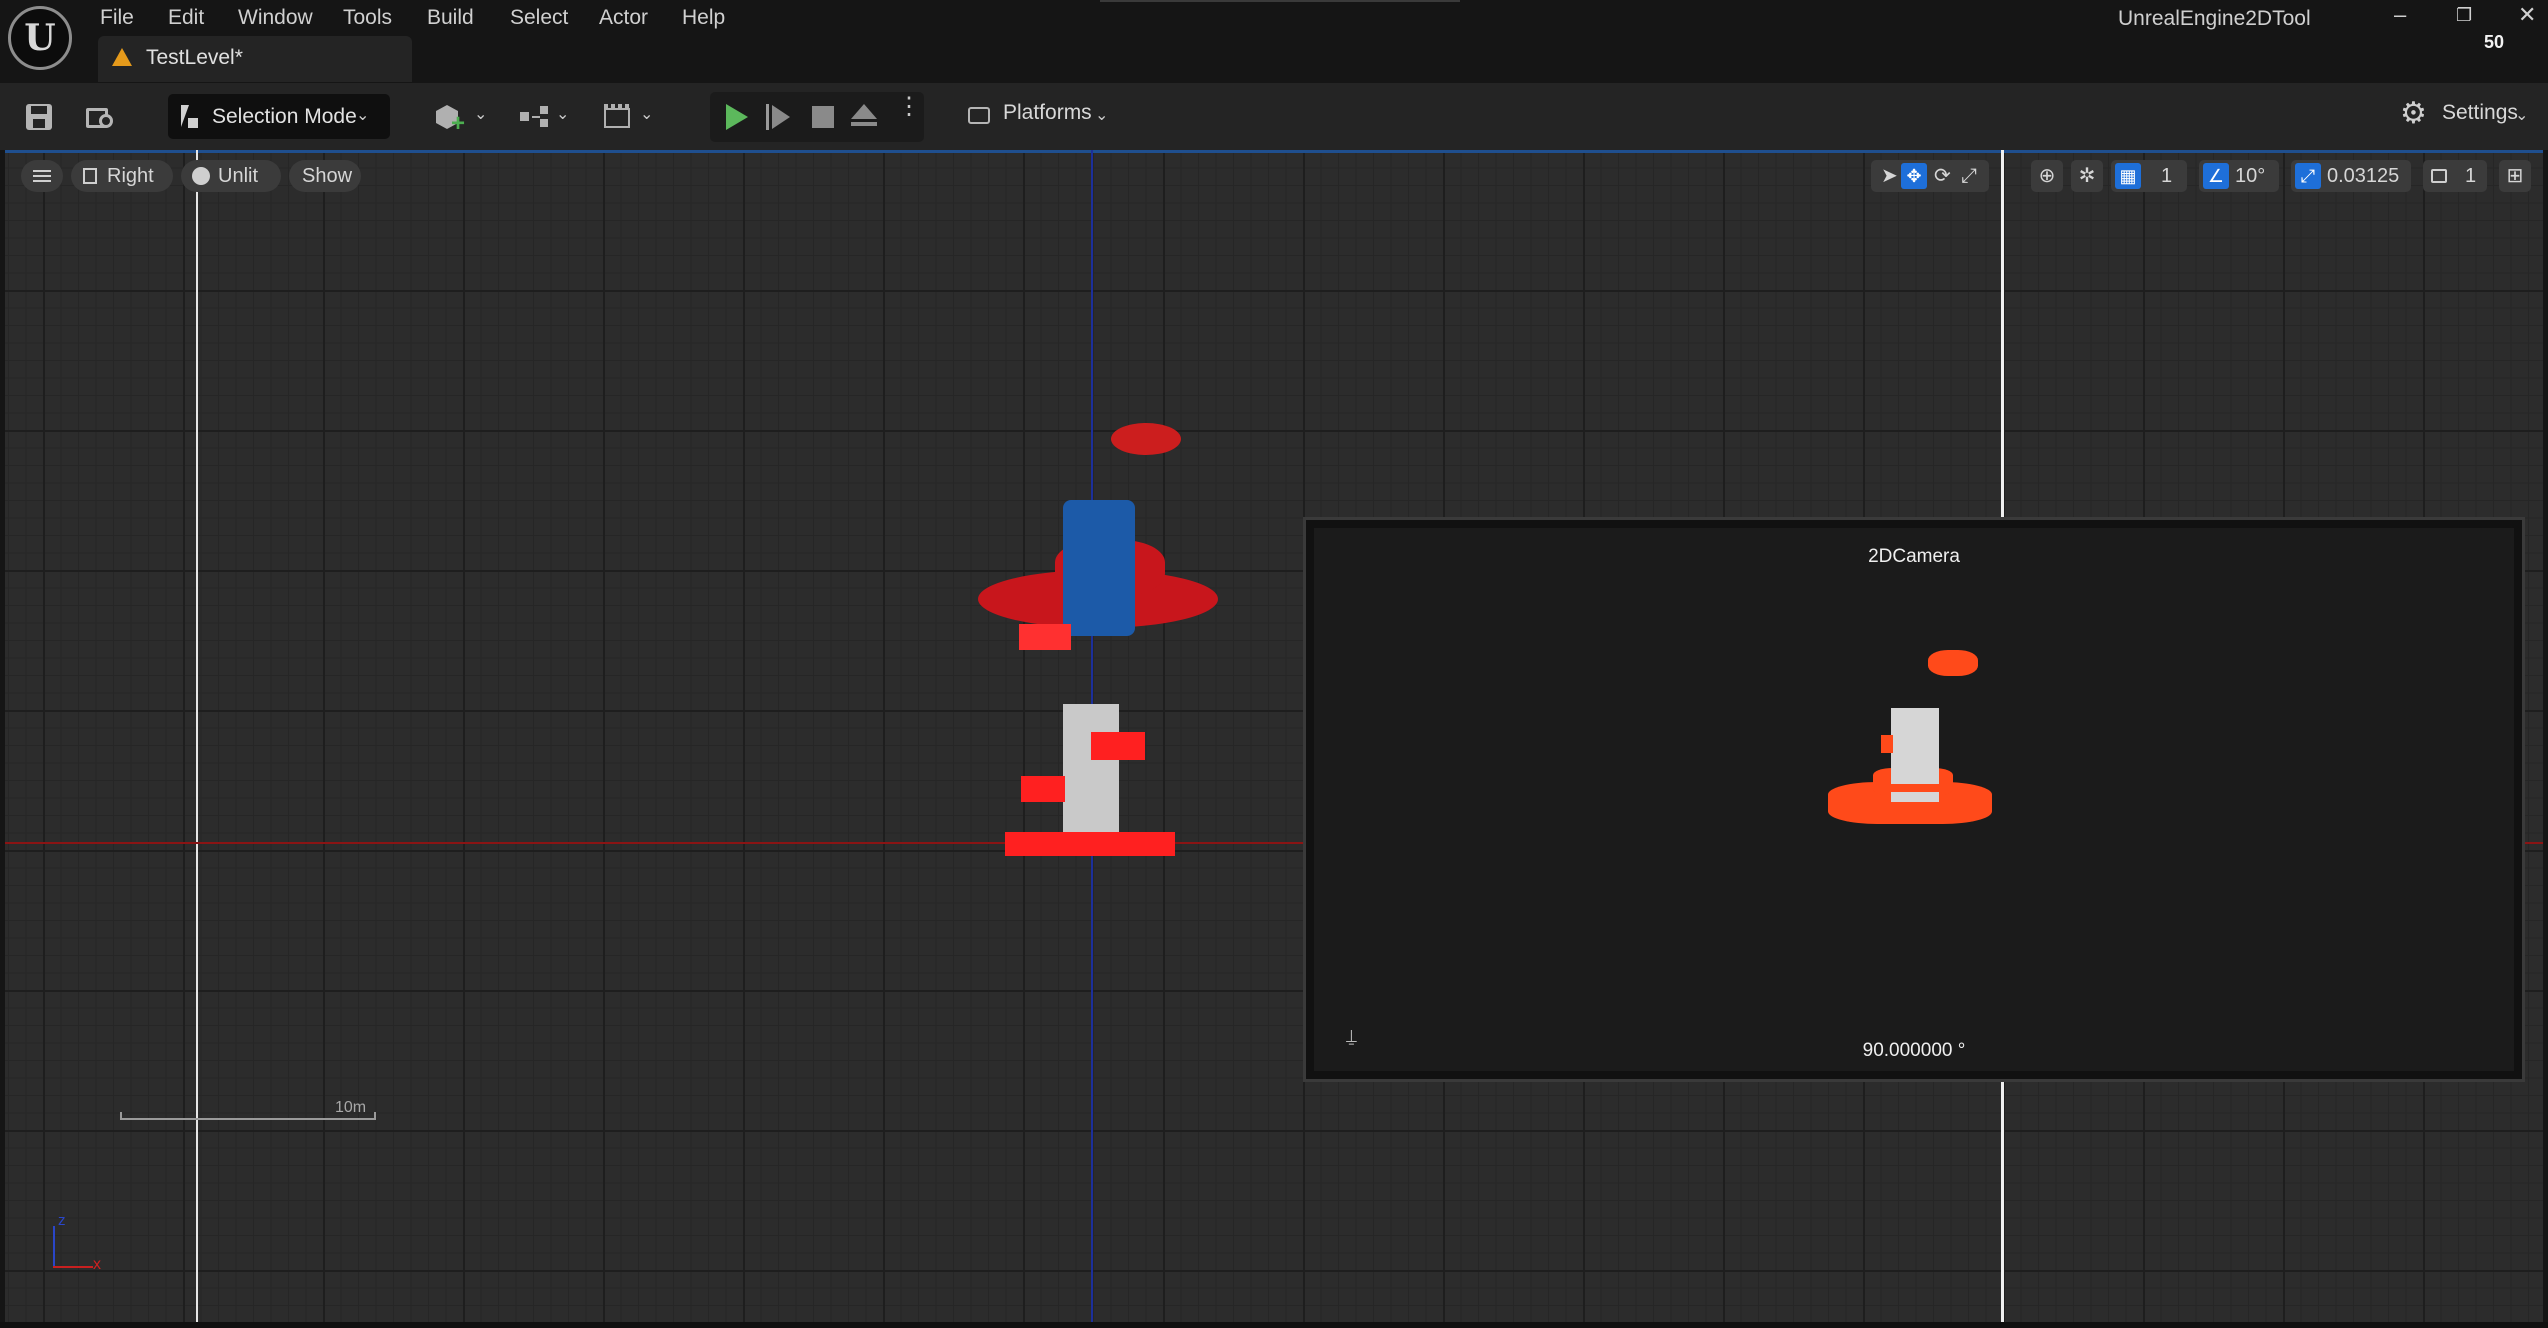 This screenshot has height=1328, width=2548. What do you see at coordinates (2167, 176) in the screenshot?
I see `grid-snap-value: 1` at bounding box center [2167, 176].